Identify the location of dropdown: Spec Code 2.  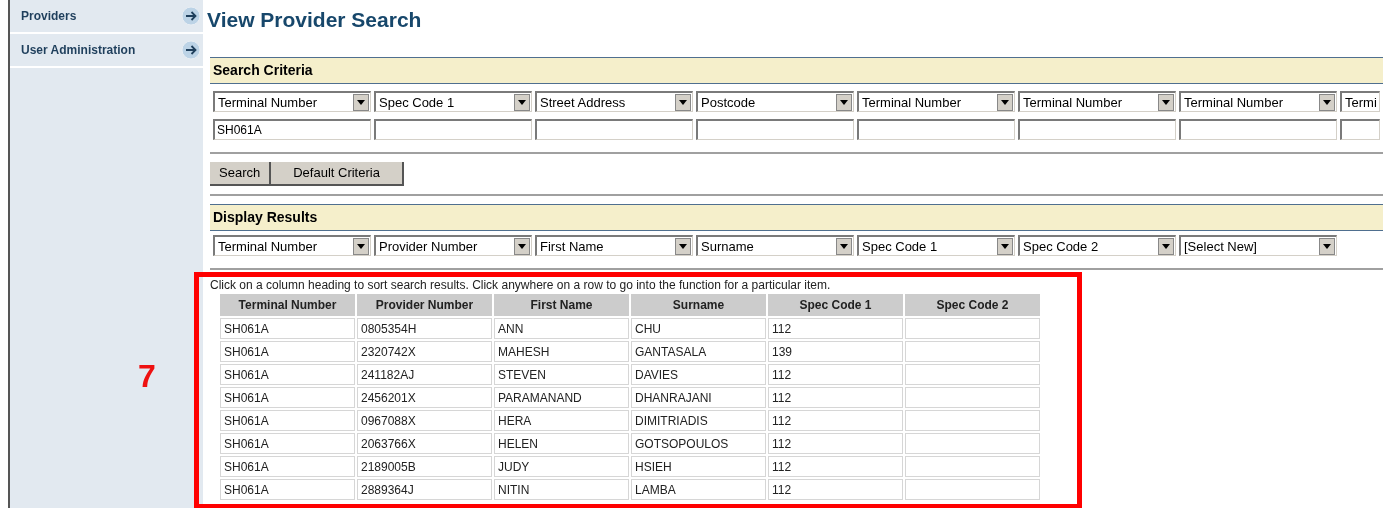
(1097, 245).